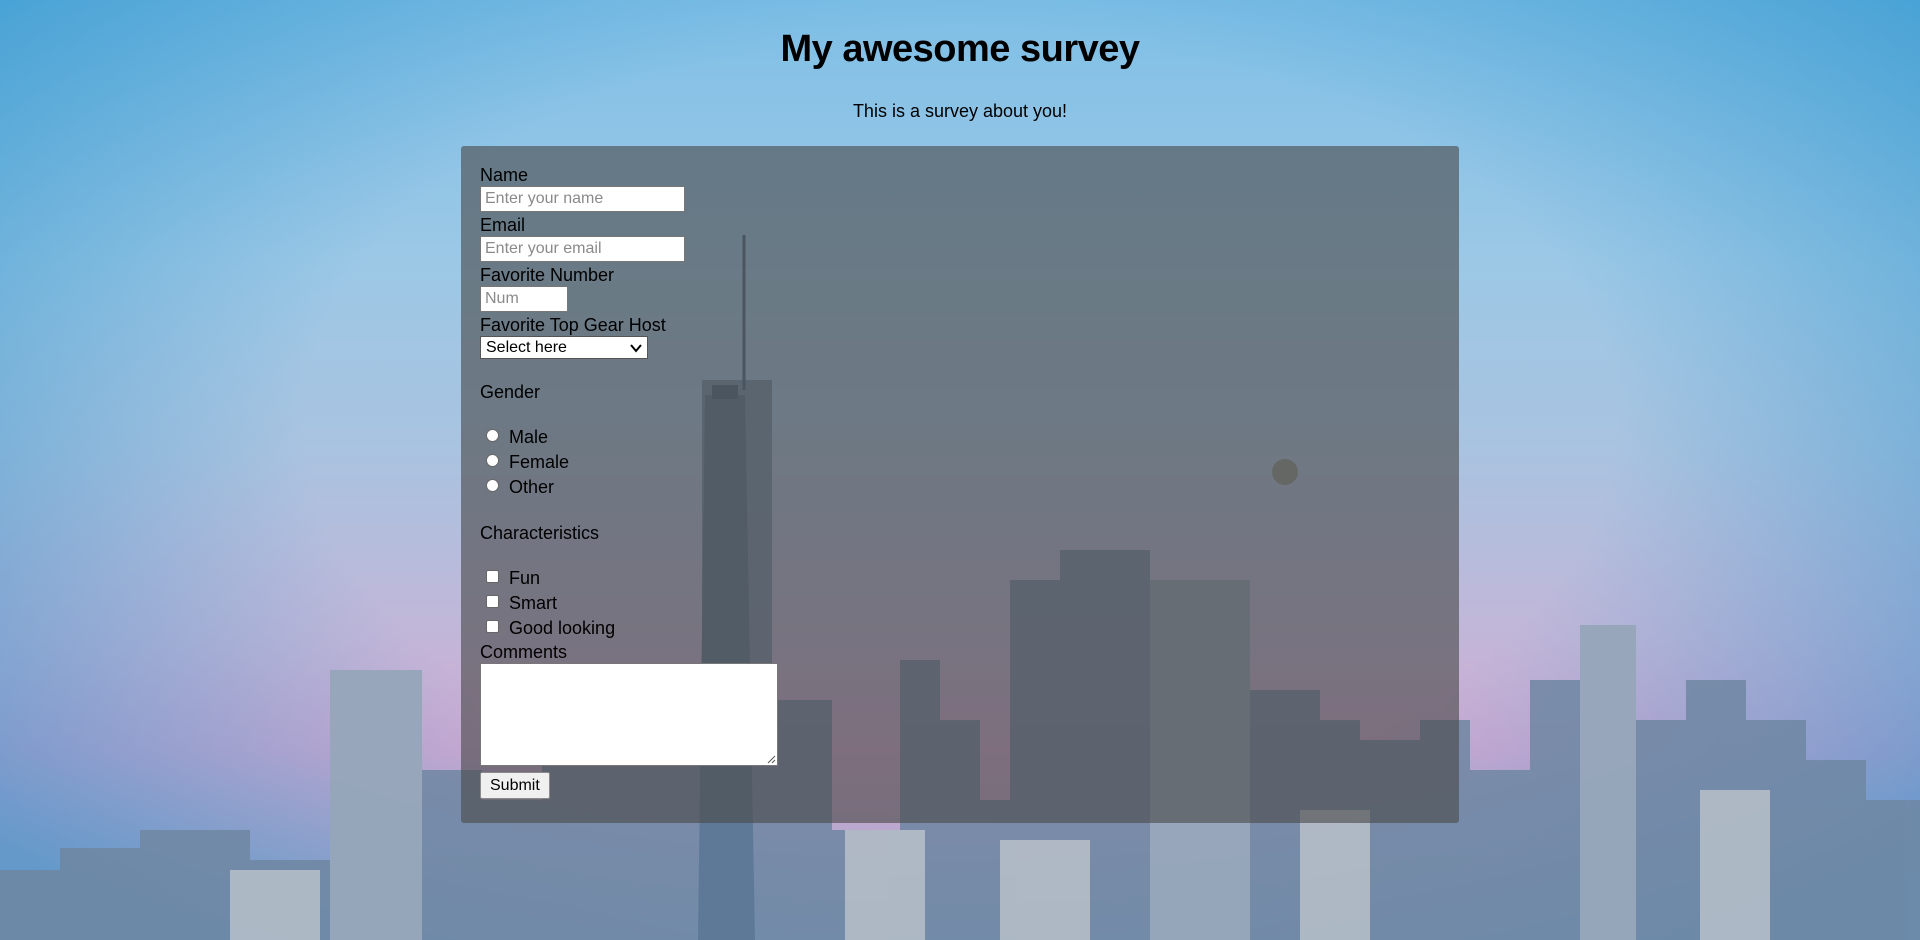  What do you see at coordinates (510, 392) in the screenshot?
I see `gender-label: Gender` at bounding box center [510, 392].